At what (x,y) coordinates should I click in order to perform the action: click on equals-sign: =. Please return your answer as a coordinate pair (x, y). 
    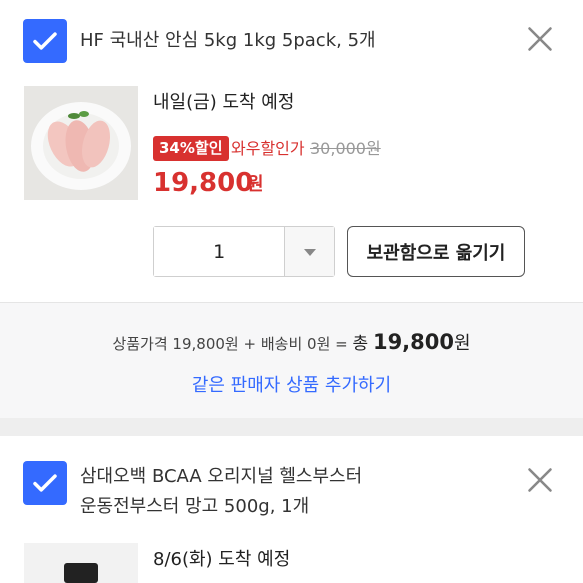
    Looking at the image, I should click on (341, 344).